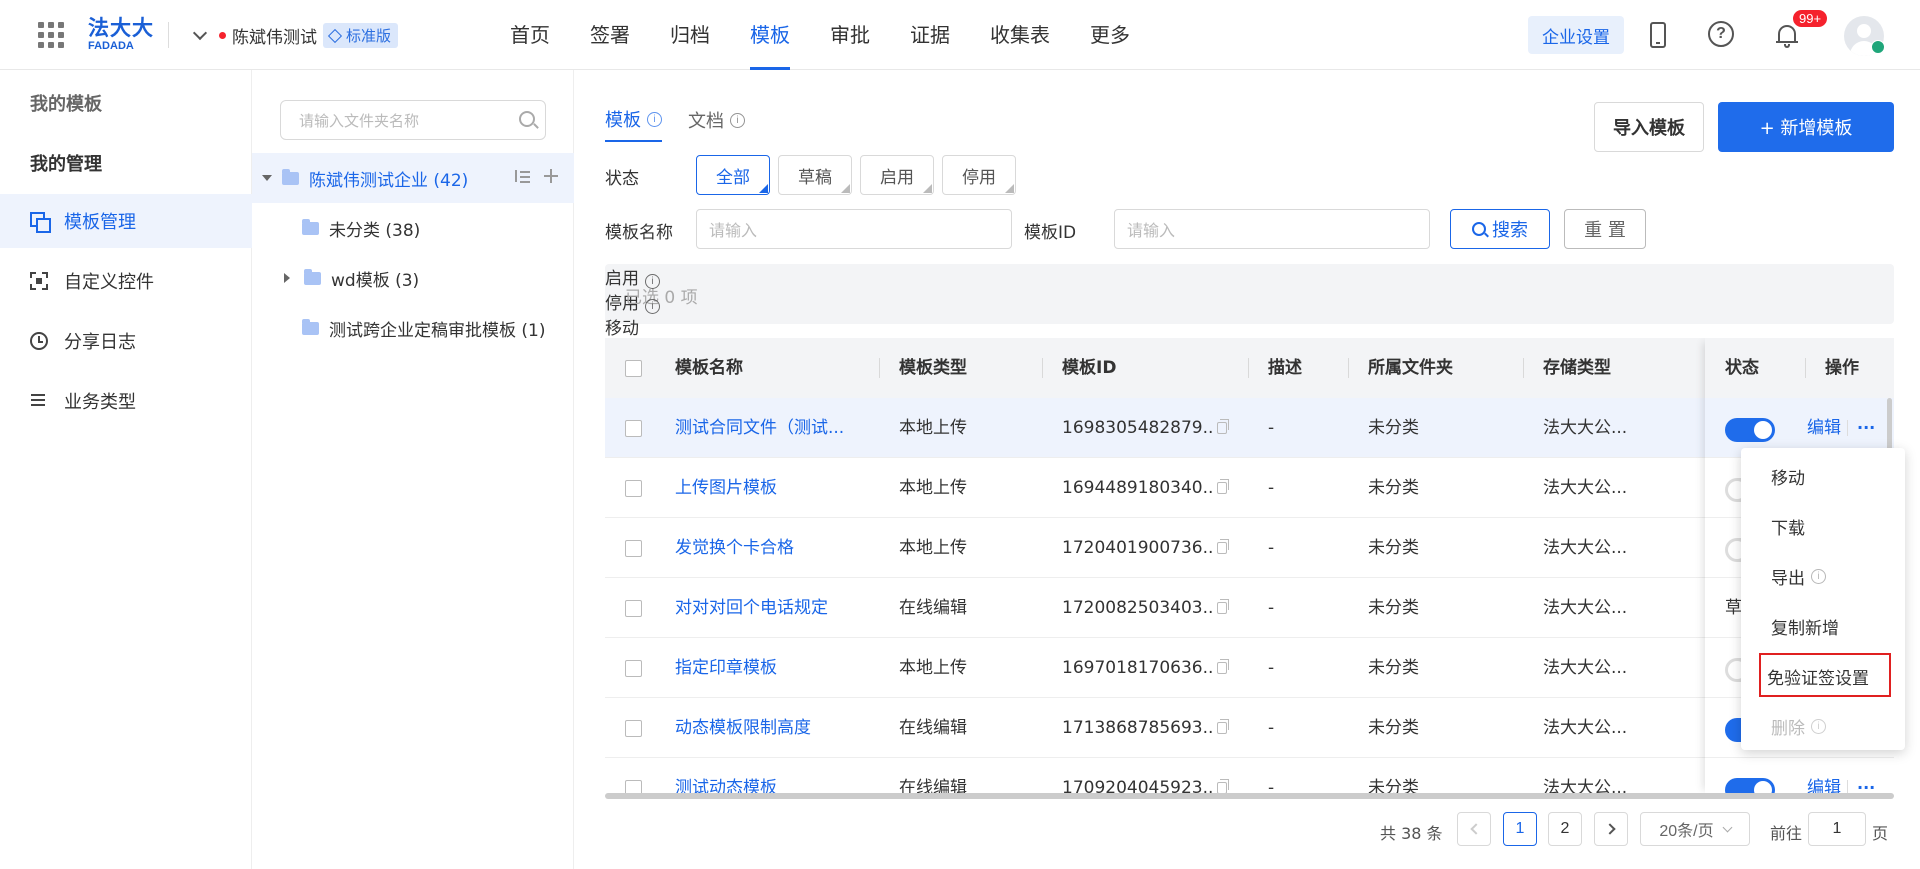  I want to click on batch-move: 移动, so click(1249, 326).